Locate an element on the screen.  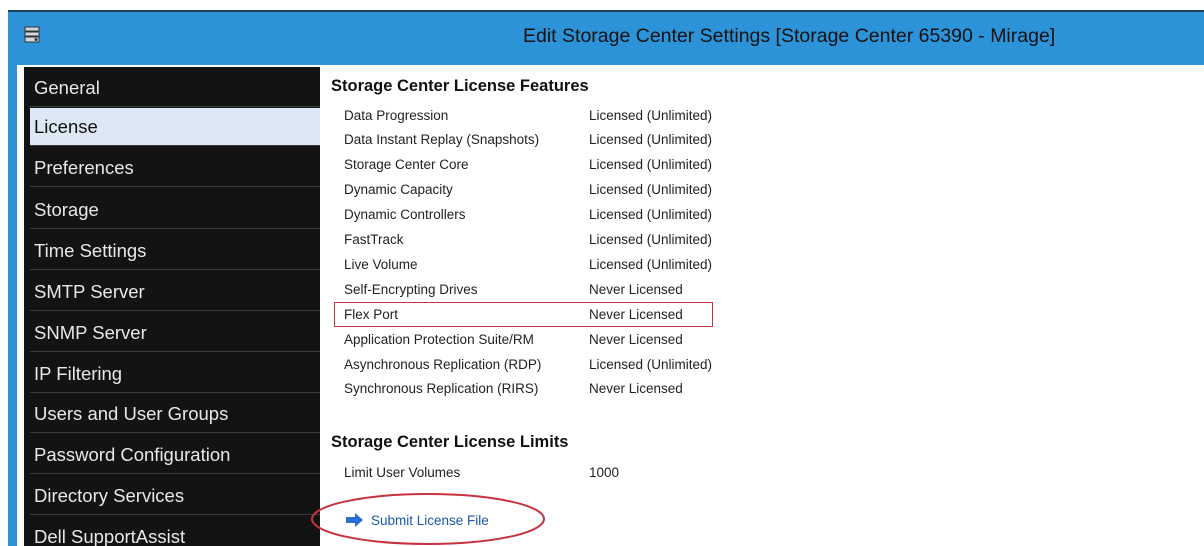
feature-name: Dynamic Controllers is located at coordinates (405, 214).